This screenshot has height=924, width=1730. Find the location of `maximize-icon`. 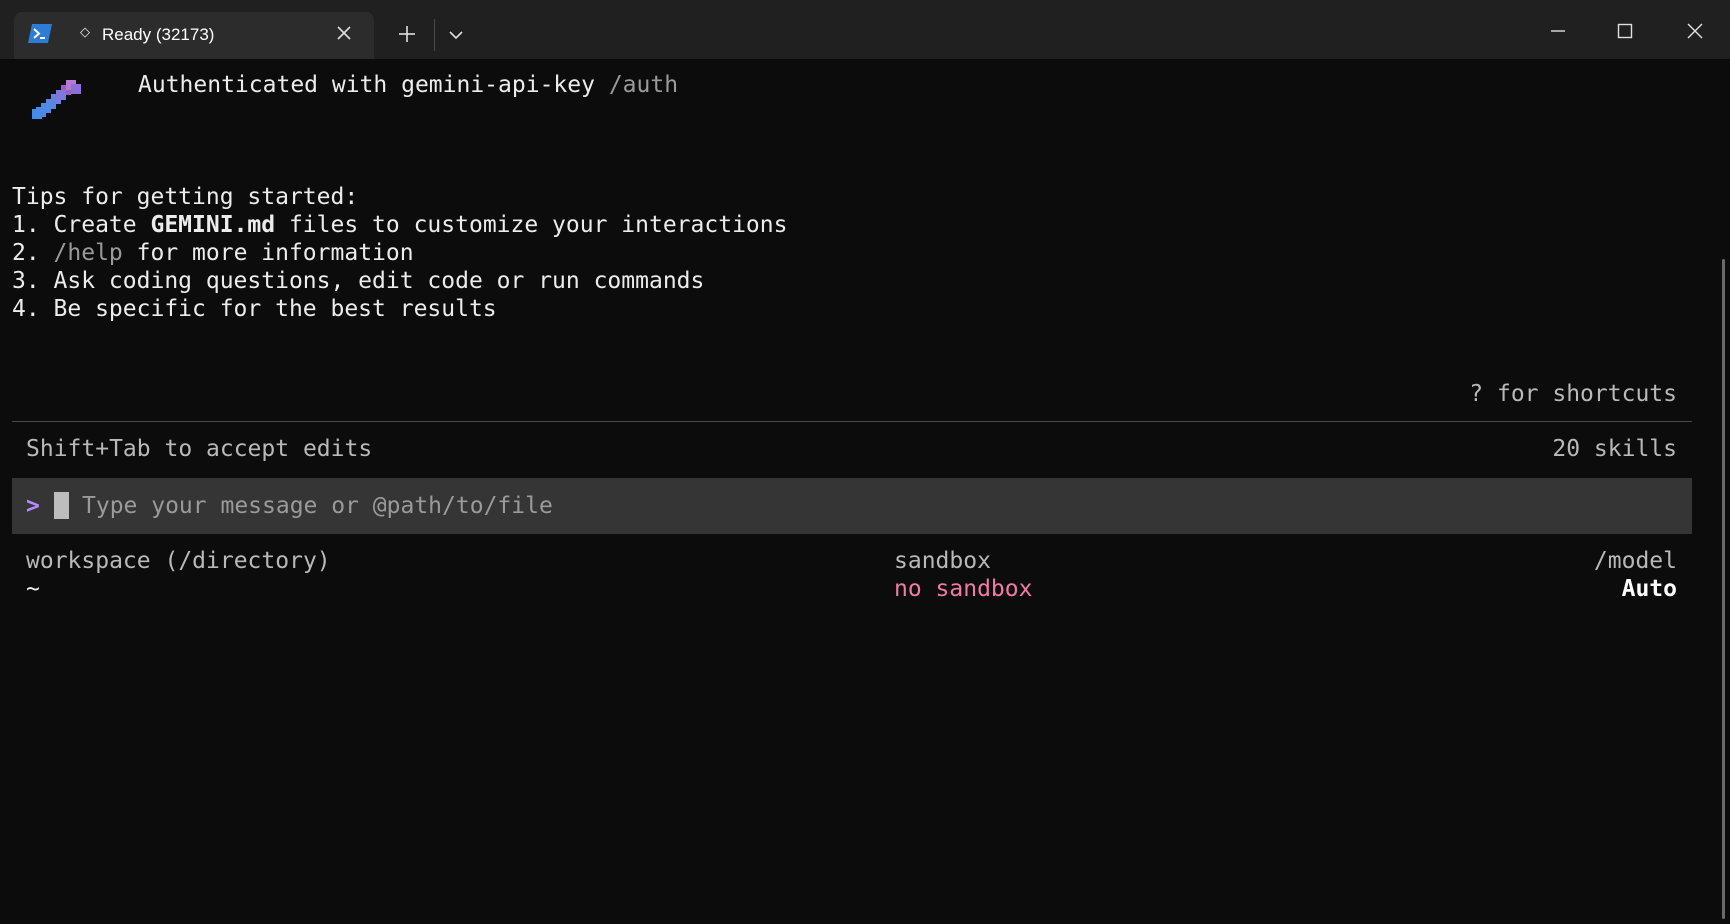

maximize-icon is located at coordinates (1625, 31).